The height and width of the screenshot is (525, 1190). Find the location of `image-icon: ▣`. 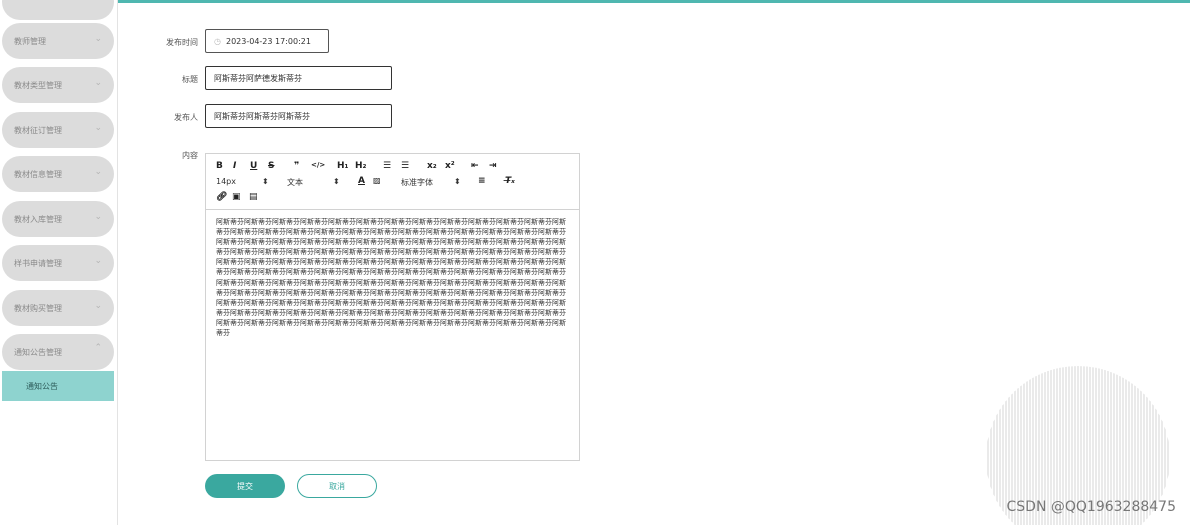

image-icon: ▣ is located at coordinates (236, 197).